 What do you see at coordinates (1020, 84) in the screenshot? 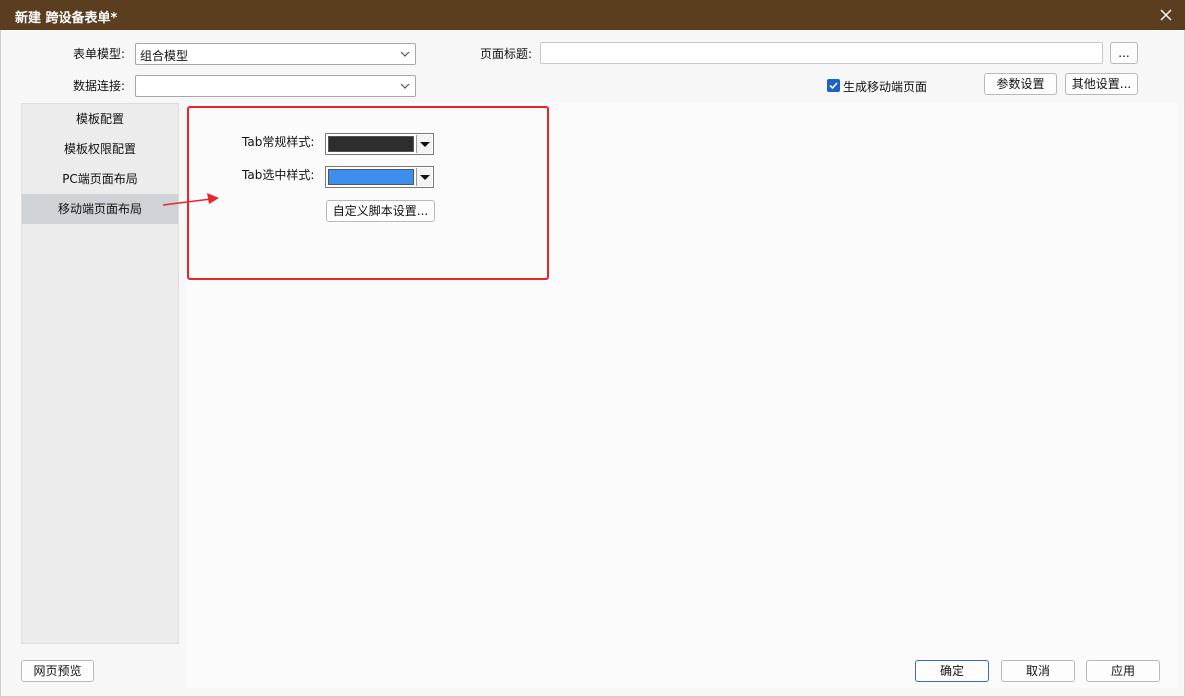
I see `params-settings-button: 参数设置` at bounding box center [1020, 84].